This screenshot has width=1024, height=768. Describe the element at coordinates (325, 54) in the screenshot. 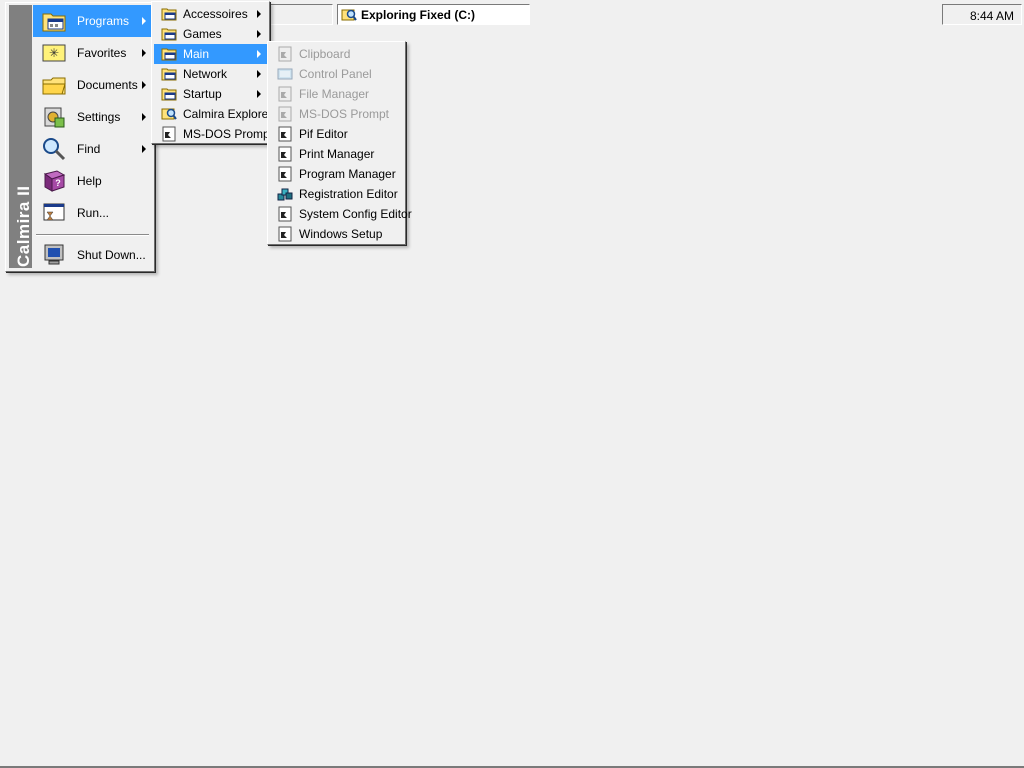

I see `main-item-label: Clipboard` at that location.